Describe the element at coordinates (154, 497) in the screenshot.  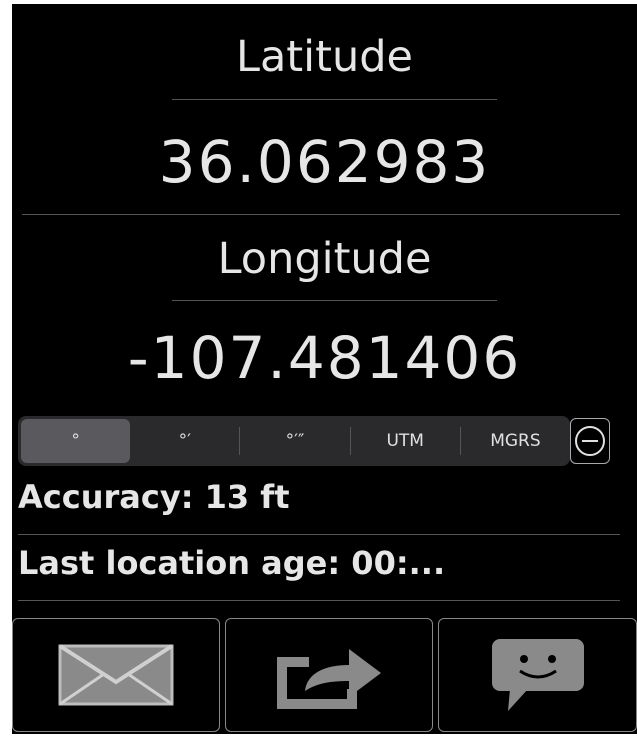
I see `accuracy-text: Accuracy: 13 ft` at that location.